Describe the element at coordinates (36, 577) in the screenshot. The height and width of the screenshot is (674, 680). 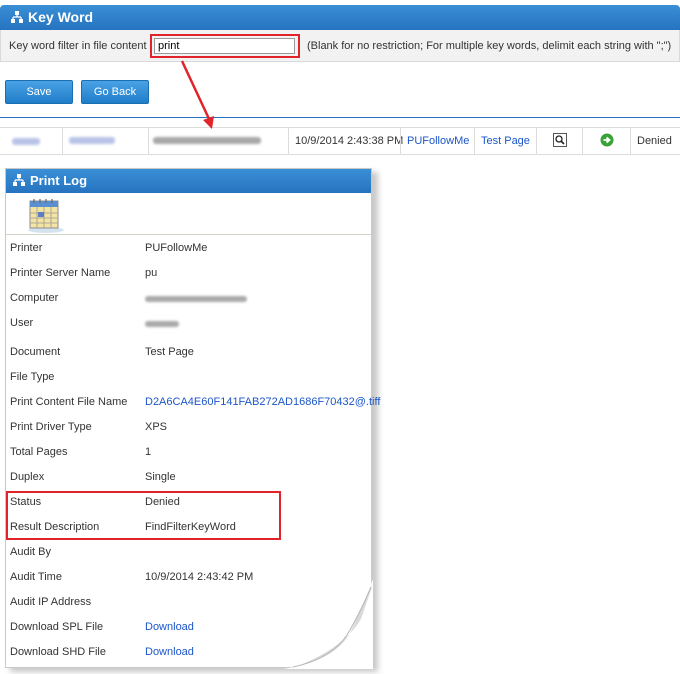
I see `field-label-audit-time: Audit Time` at that location.